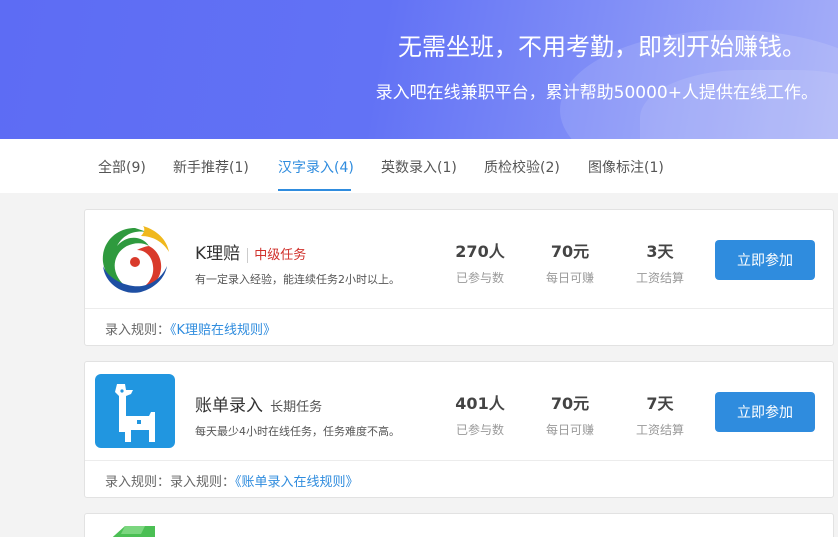 This screenshot has width=838, height=537. I want to click on tab-alphanumeric-entry: 英数录入(1), so click(419, 167).